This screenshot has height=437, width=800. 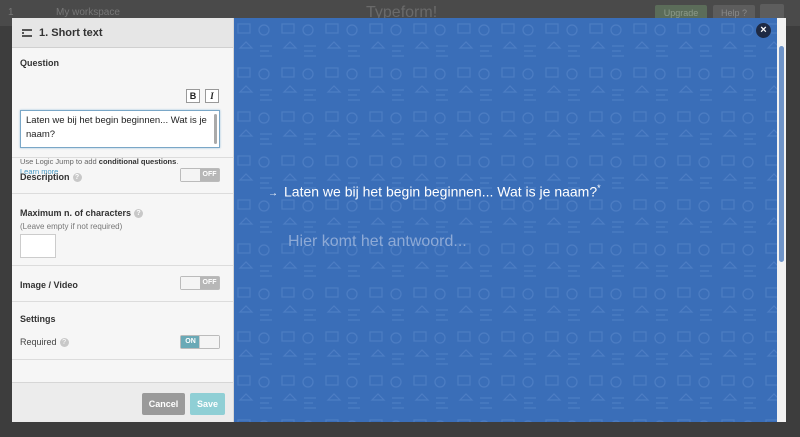 I want to click on required-label-row: Required?, so click(x=44, y=342).